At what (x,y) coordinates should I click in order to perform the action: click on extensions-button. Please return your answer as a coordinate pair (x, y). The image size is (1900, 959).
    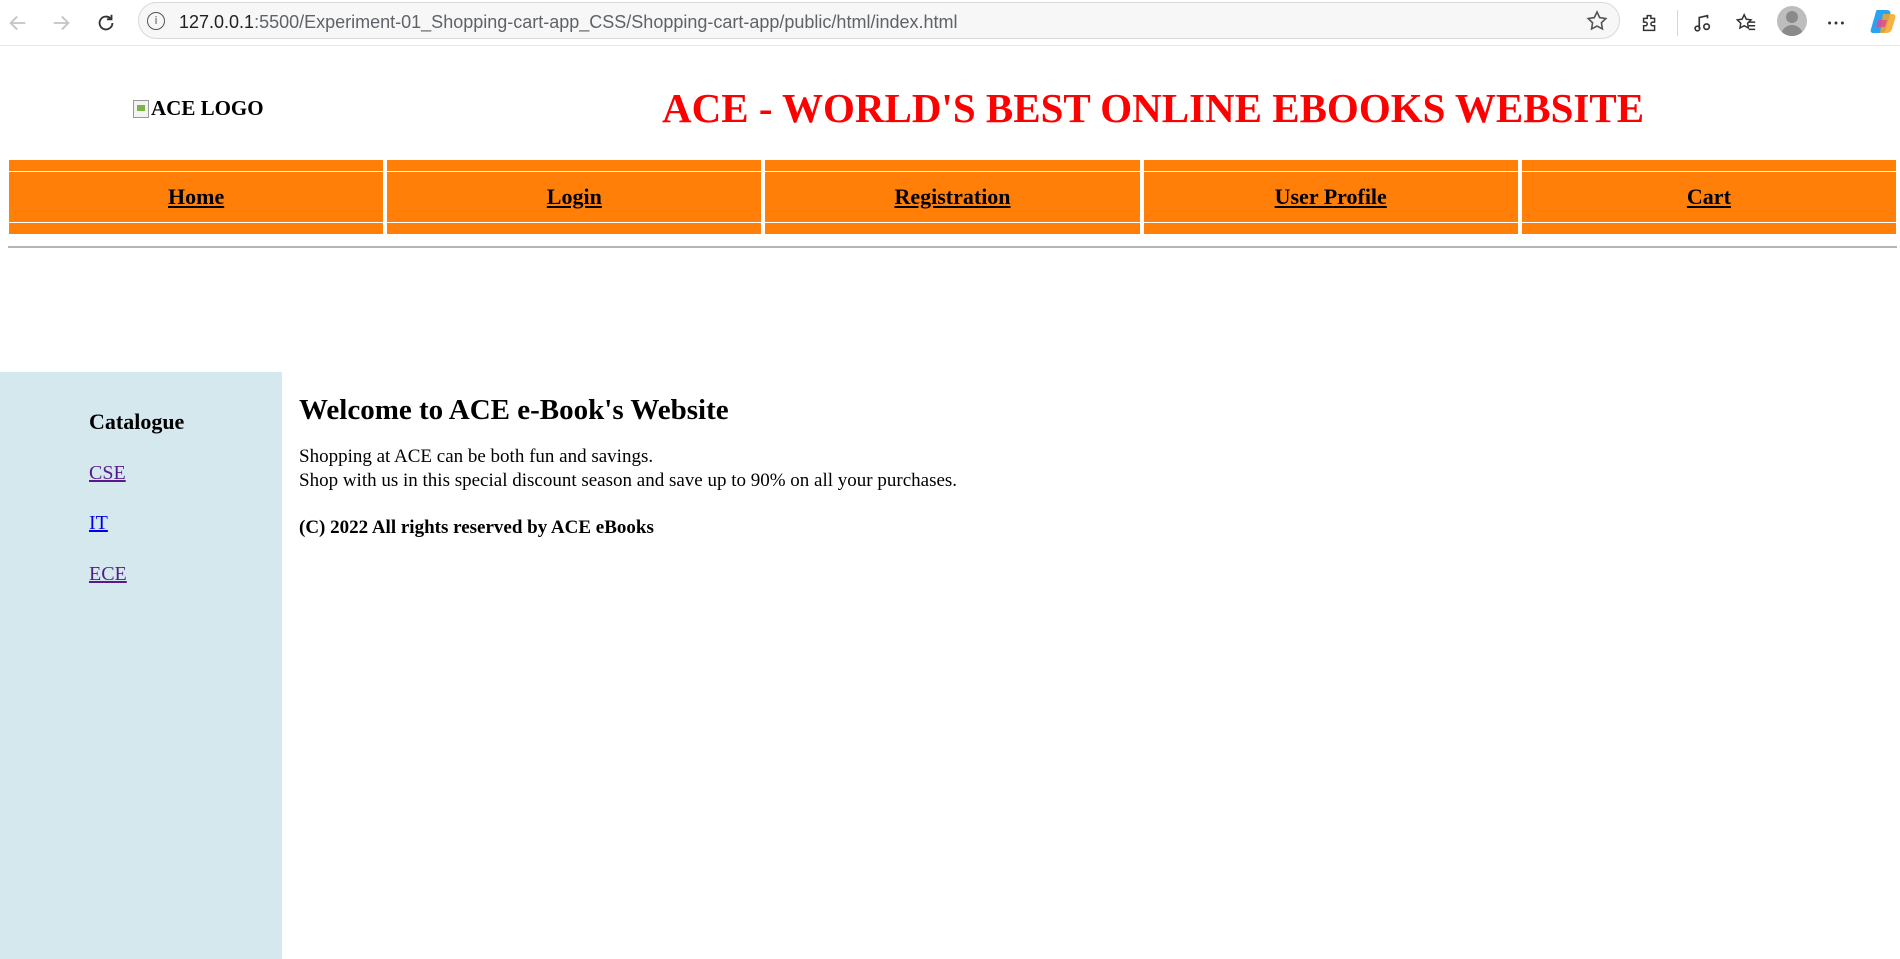
    Looking at the image, I should click on (1650, 23).